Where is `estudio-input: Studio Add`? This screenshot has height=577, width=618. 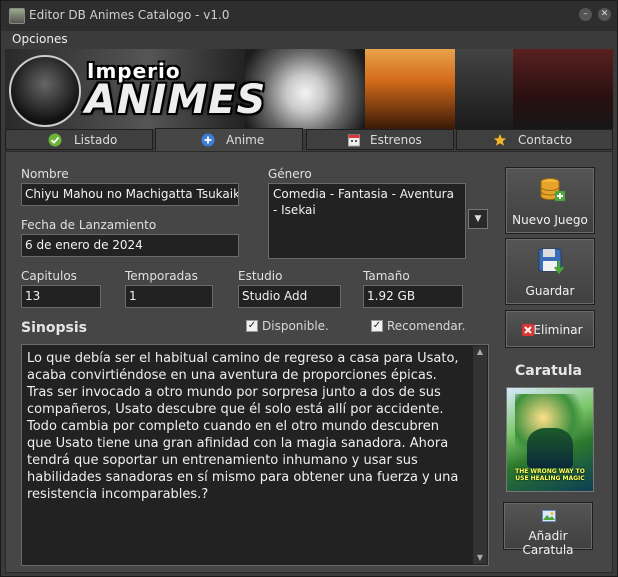 estudio-input: Studio Add is located at coordinates (289, 296).